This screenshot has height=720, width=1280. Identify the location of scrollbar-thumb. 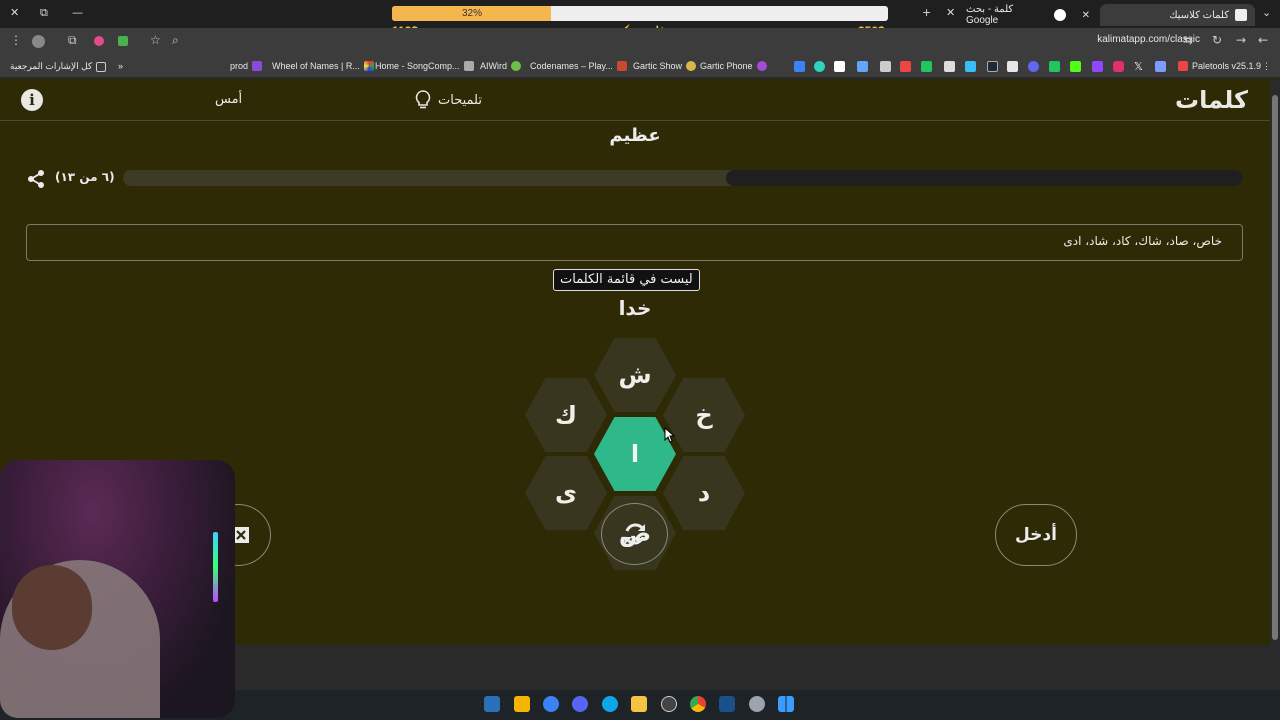
(1275, 367).